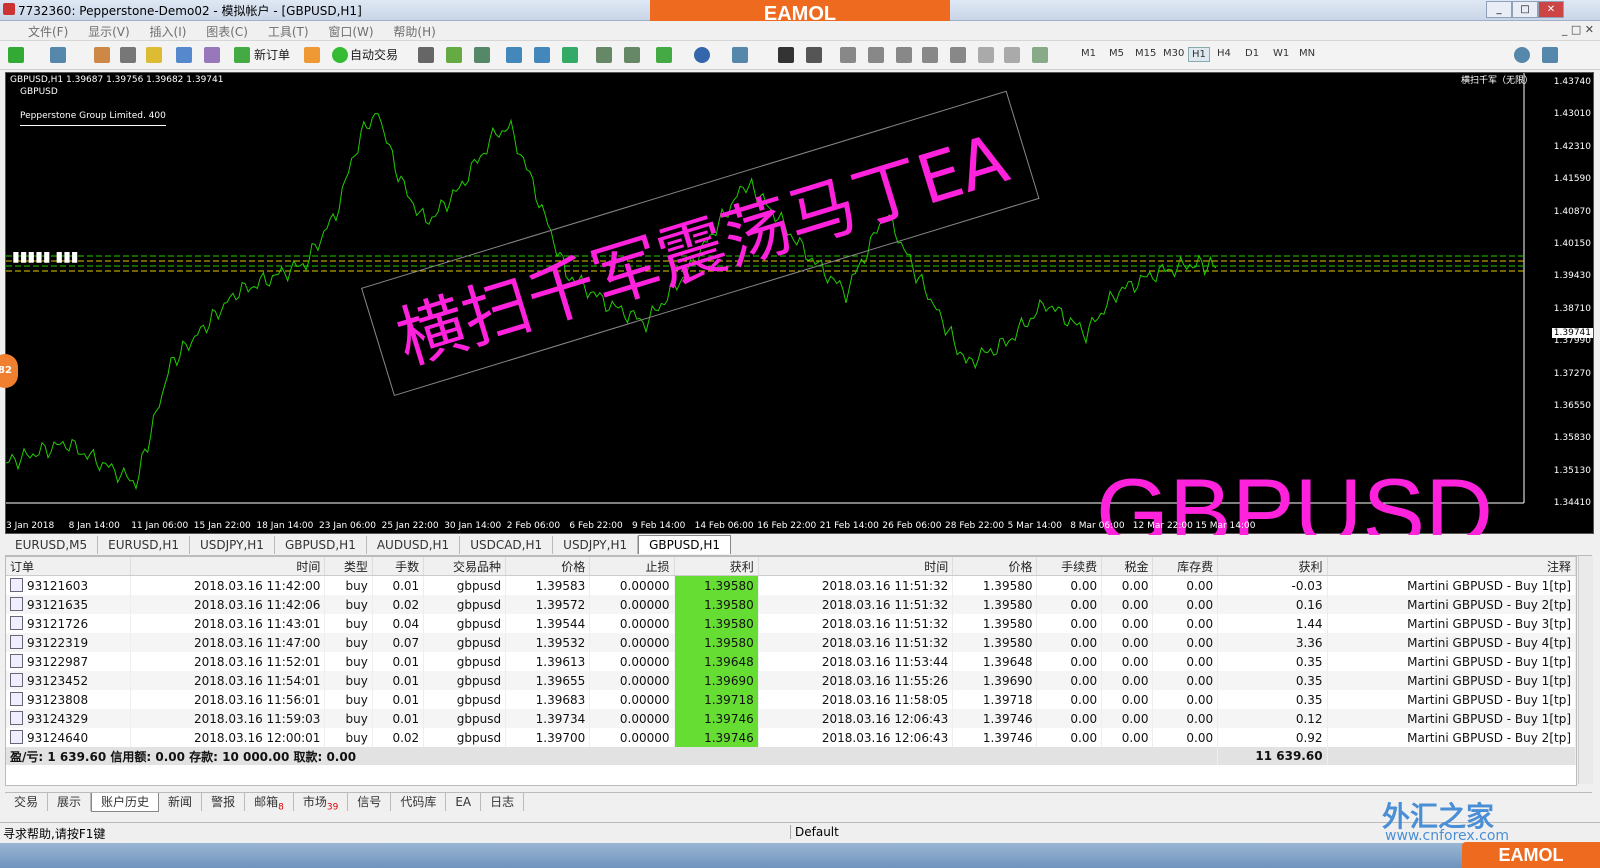  I want to click on column-header: 手续费, so click(1069, 566).